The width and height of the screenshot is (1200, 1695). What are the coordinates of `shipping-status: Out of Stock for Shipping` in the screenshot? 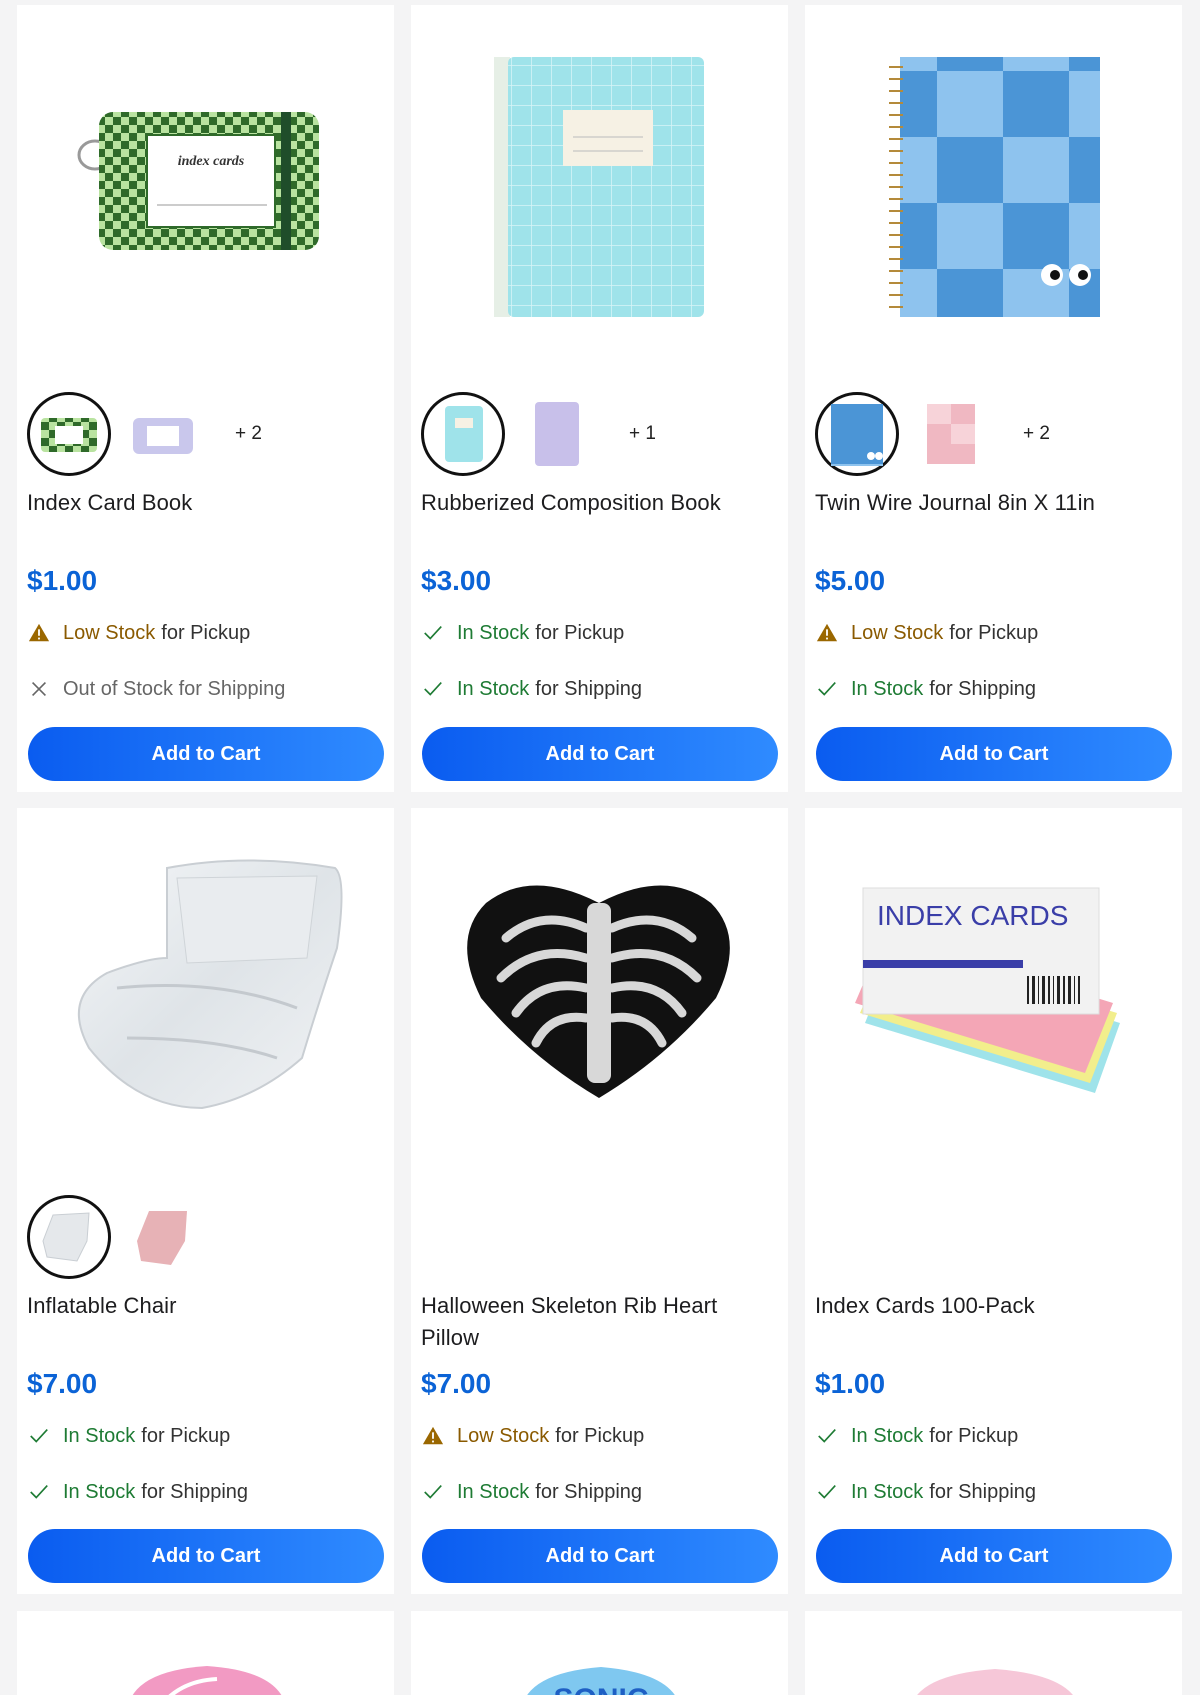 It's located at (156, 689).